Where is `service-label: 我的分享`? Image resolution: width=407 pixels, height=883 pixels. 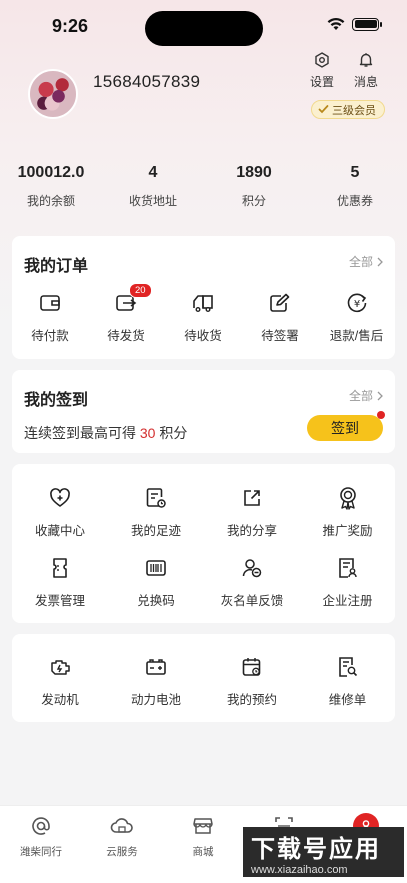 service-label: 我的分享 is located at coordinates (251, 531).